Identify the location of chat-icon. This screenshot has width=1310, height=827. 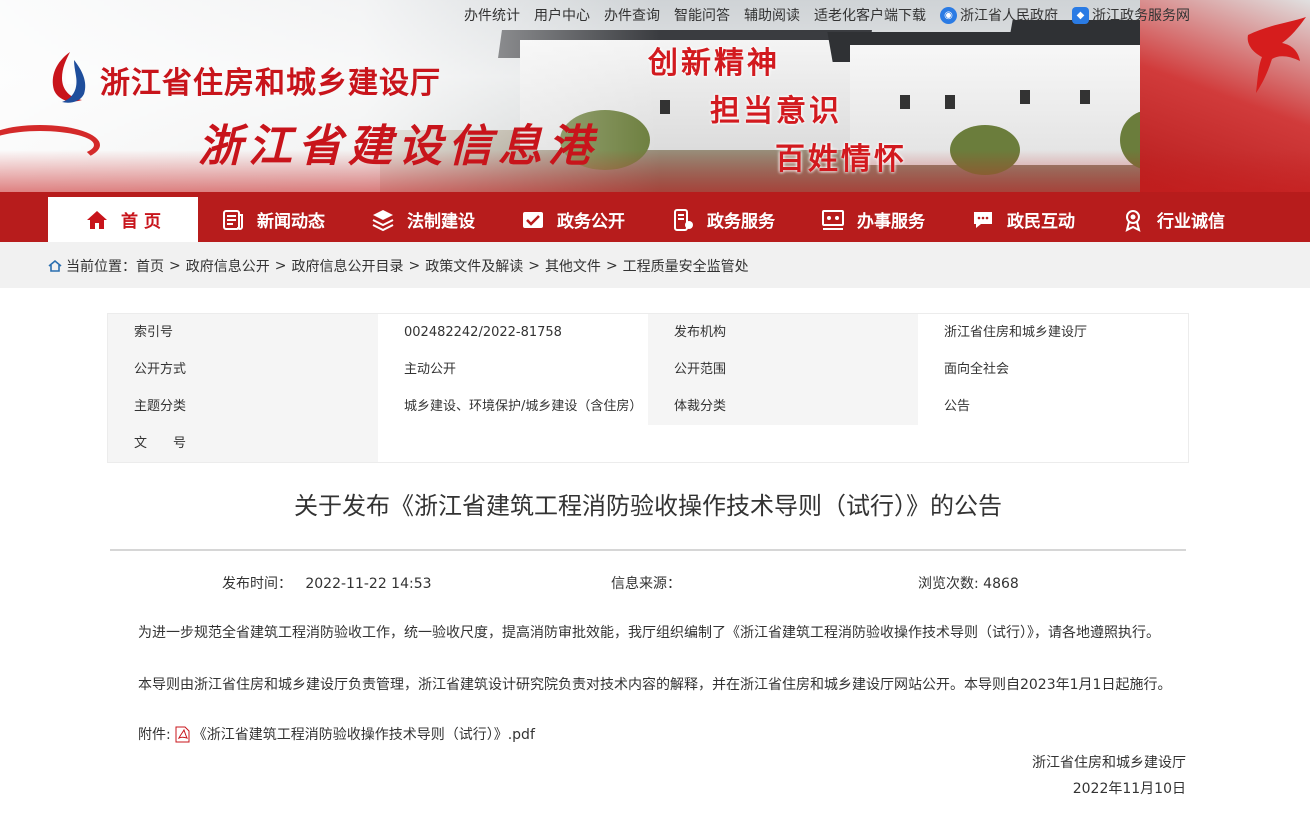
(983, 219).